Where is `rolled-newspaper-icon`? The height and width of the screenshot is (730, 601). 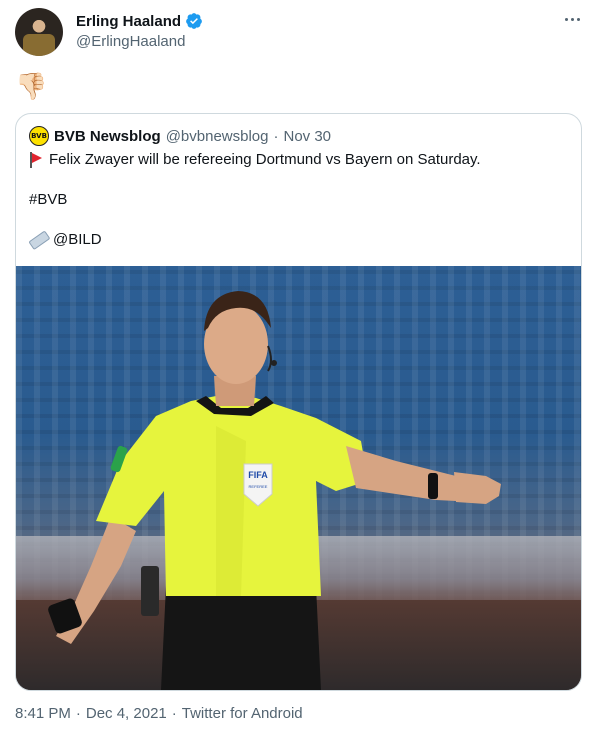 rolled-newspaper-icon is located at coordinates (38, 240).